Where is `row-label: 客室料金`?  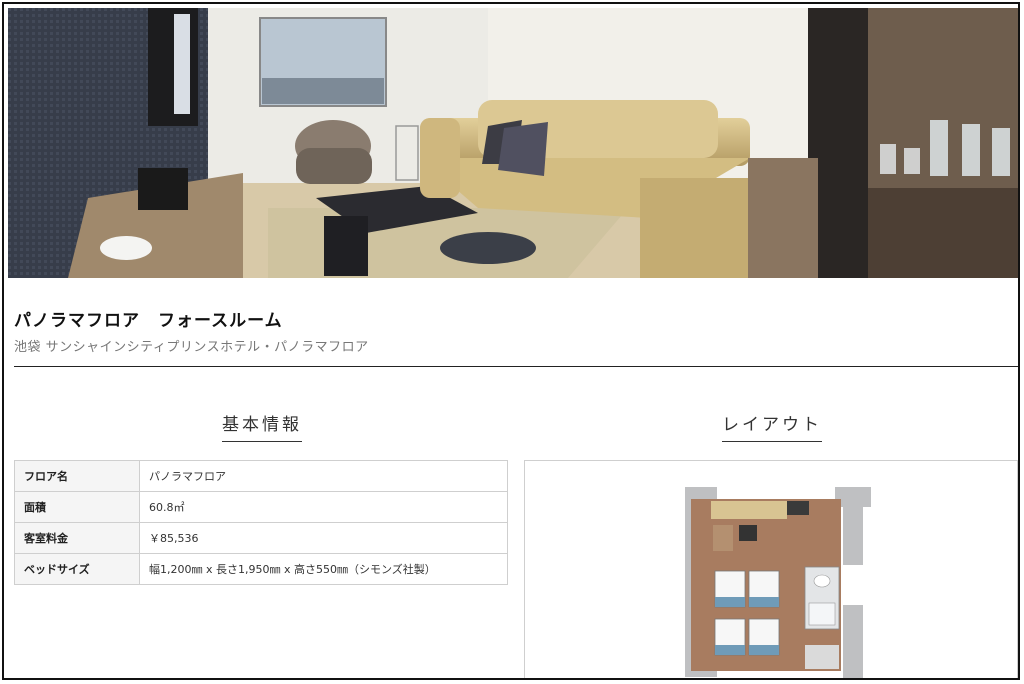 row-label: 客室料金 is located at coordinates (77, 538).